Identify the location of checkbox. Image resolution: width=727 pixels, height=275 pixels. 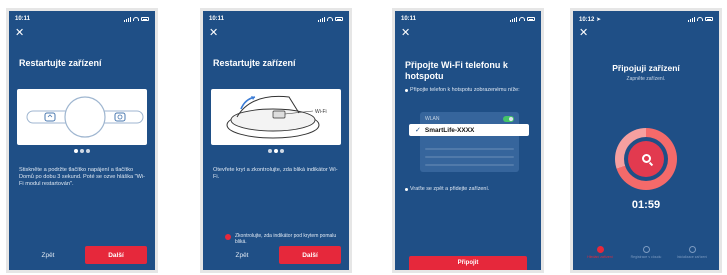
(228, 237).